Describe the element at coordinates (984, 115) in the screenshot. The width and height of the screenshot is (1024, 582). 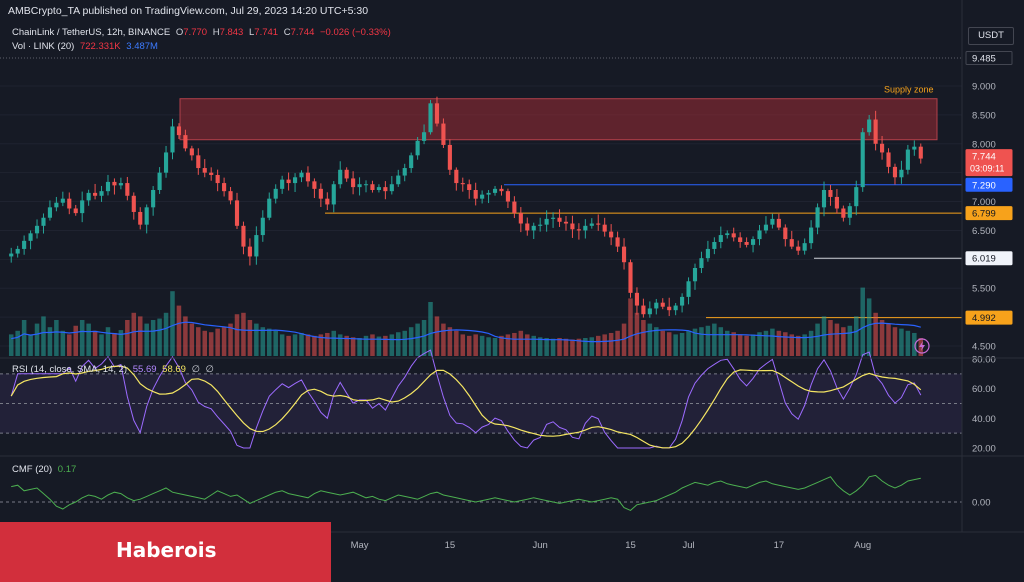
I see `price-tick-label: 8.500` at that location.